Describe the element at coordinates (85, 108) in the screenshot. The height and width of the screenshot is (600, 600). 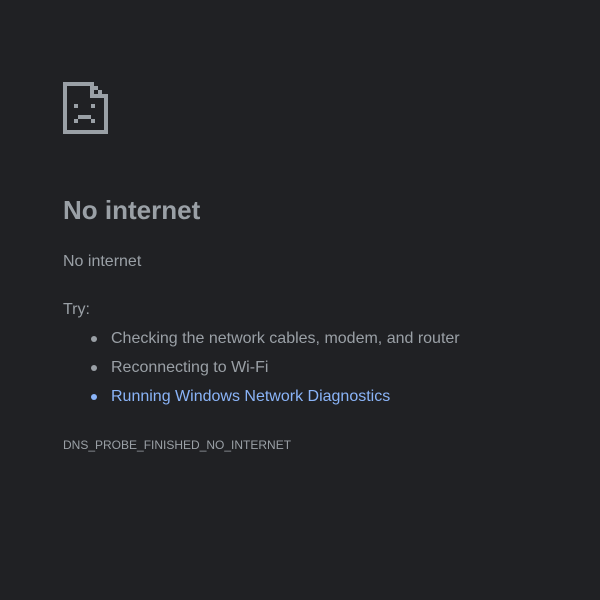
I see `sad-page-icon` at that location.